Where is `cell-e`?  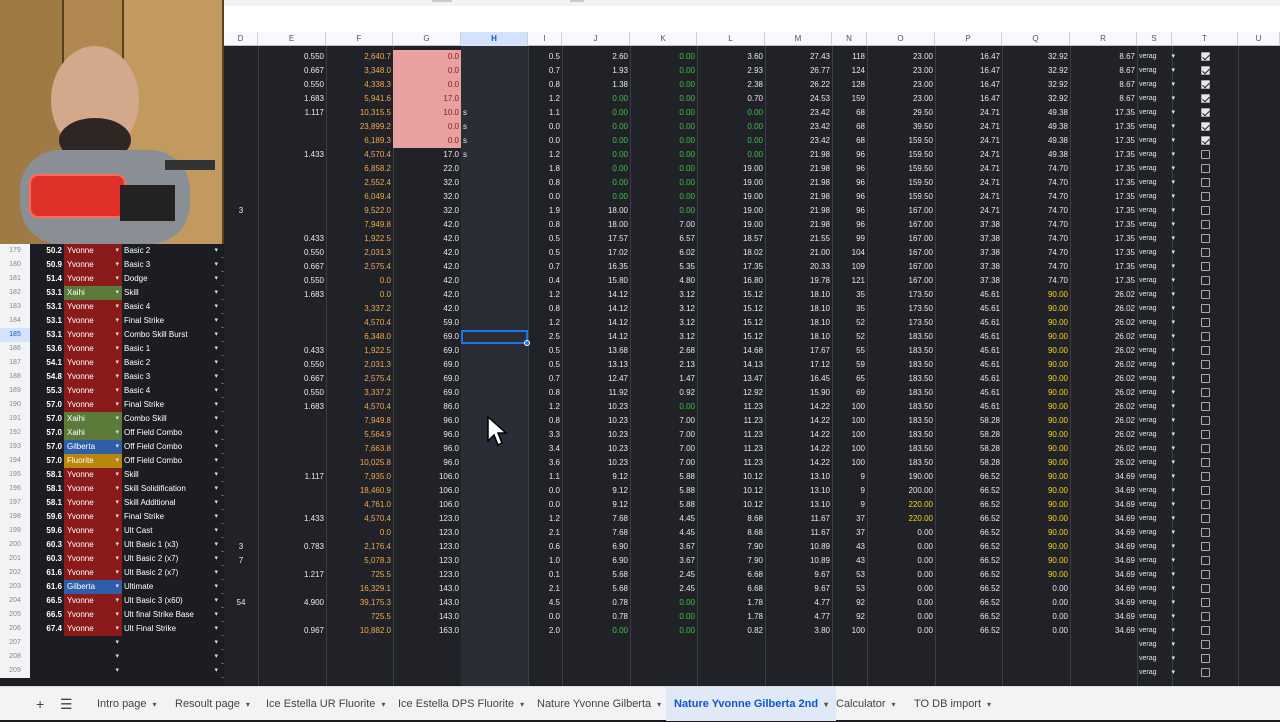 cell-e is located at coordinates (292, 141).